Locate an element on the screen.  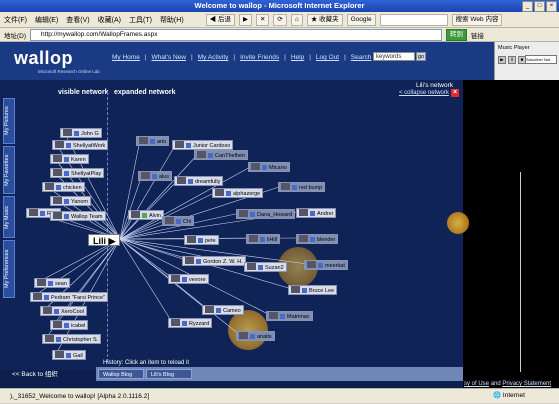
expanded-node: Junior Cardoso is located at coordinates (203, 145).